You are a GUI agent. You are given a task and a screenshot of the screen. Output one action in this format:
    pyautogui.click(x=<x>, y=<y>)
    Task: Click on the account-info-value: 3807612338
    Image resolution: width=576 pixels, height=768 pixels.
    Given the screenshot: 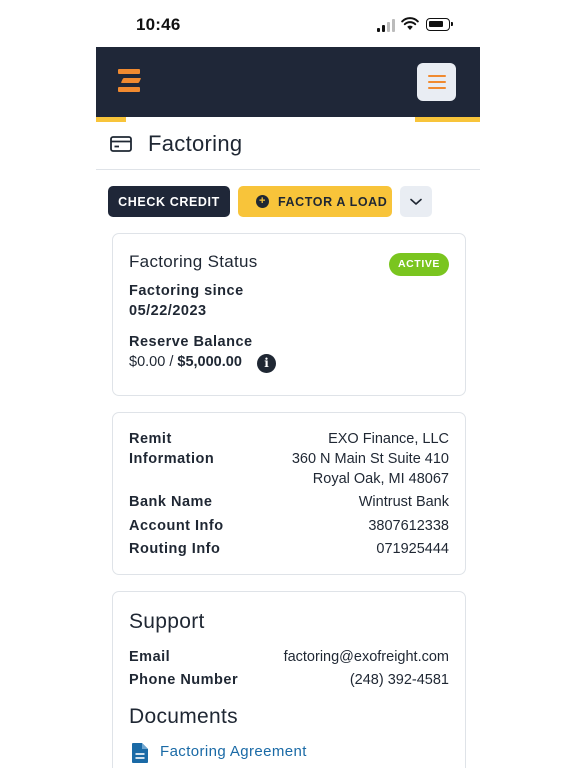 What is the action you would take?
    pyautogui.click(x=408, y=526)
    